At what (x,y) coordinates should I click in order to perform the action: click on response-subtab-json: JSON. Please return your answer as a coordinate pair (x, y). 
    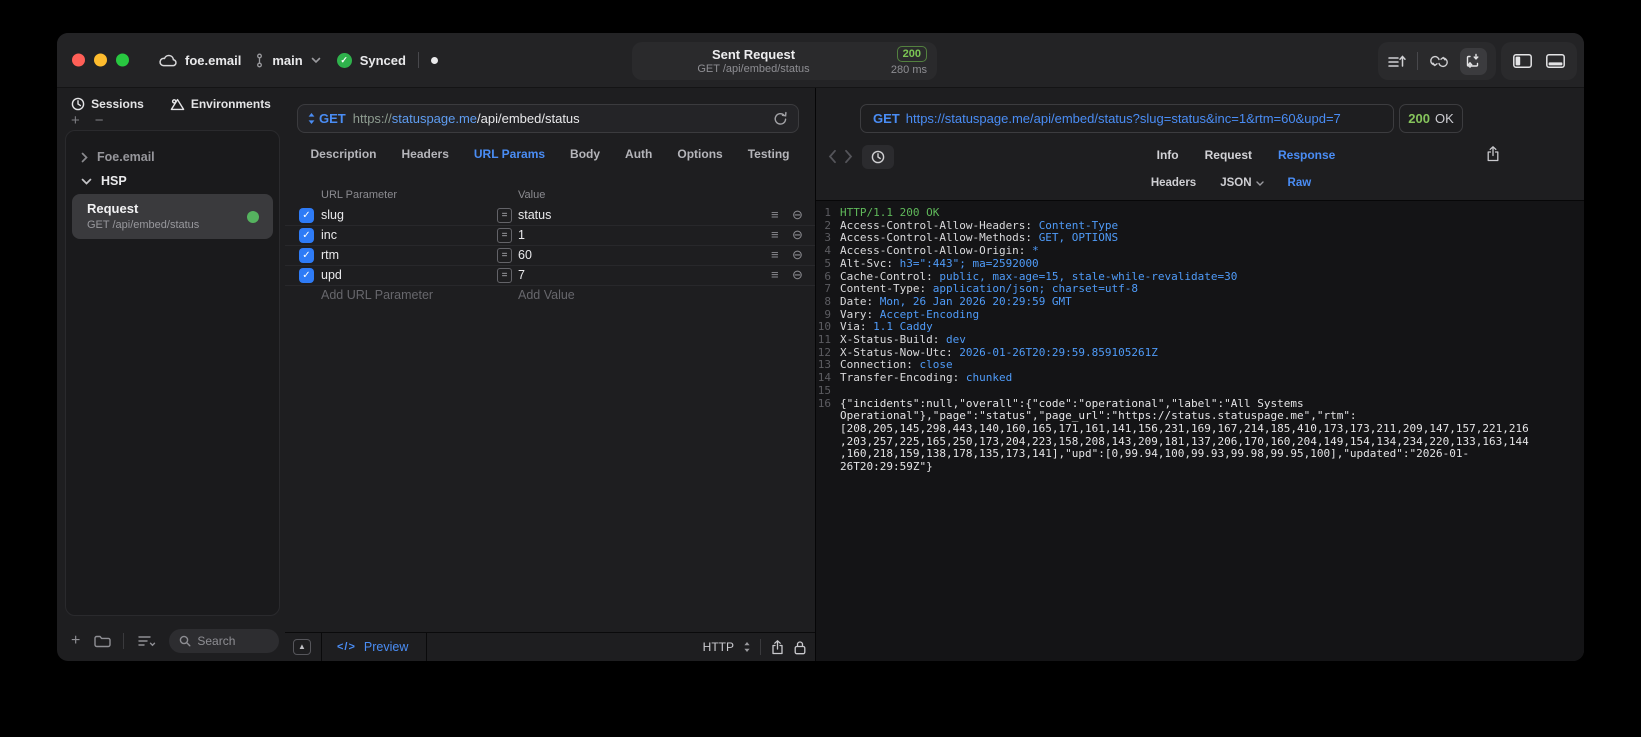
    Looking at the image, I should click on (1242, 183).